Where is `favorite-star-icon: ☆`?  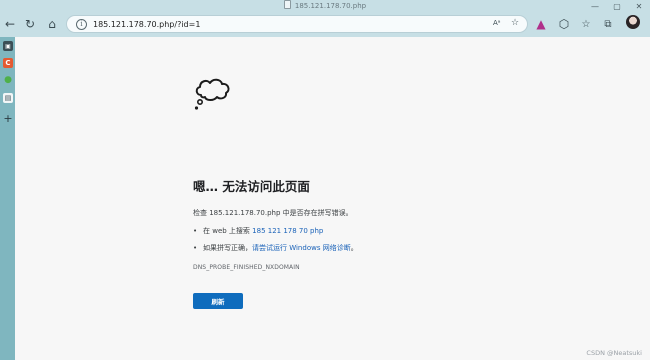 favorite-star-icon: ☆ is located at coordinates (515, 23).